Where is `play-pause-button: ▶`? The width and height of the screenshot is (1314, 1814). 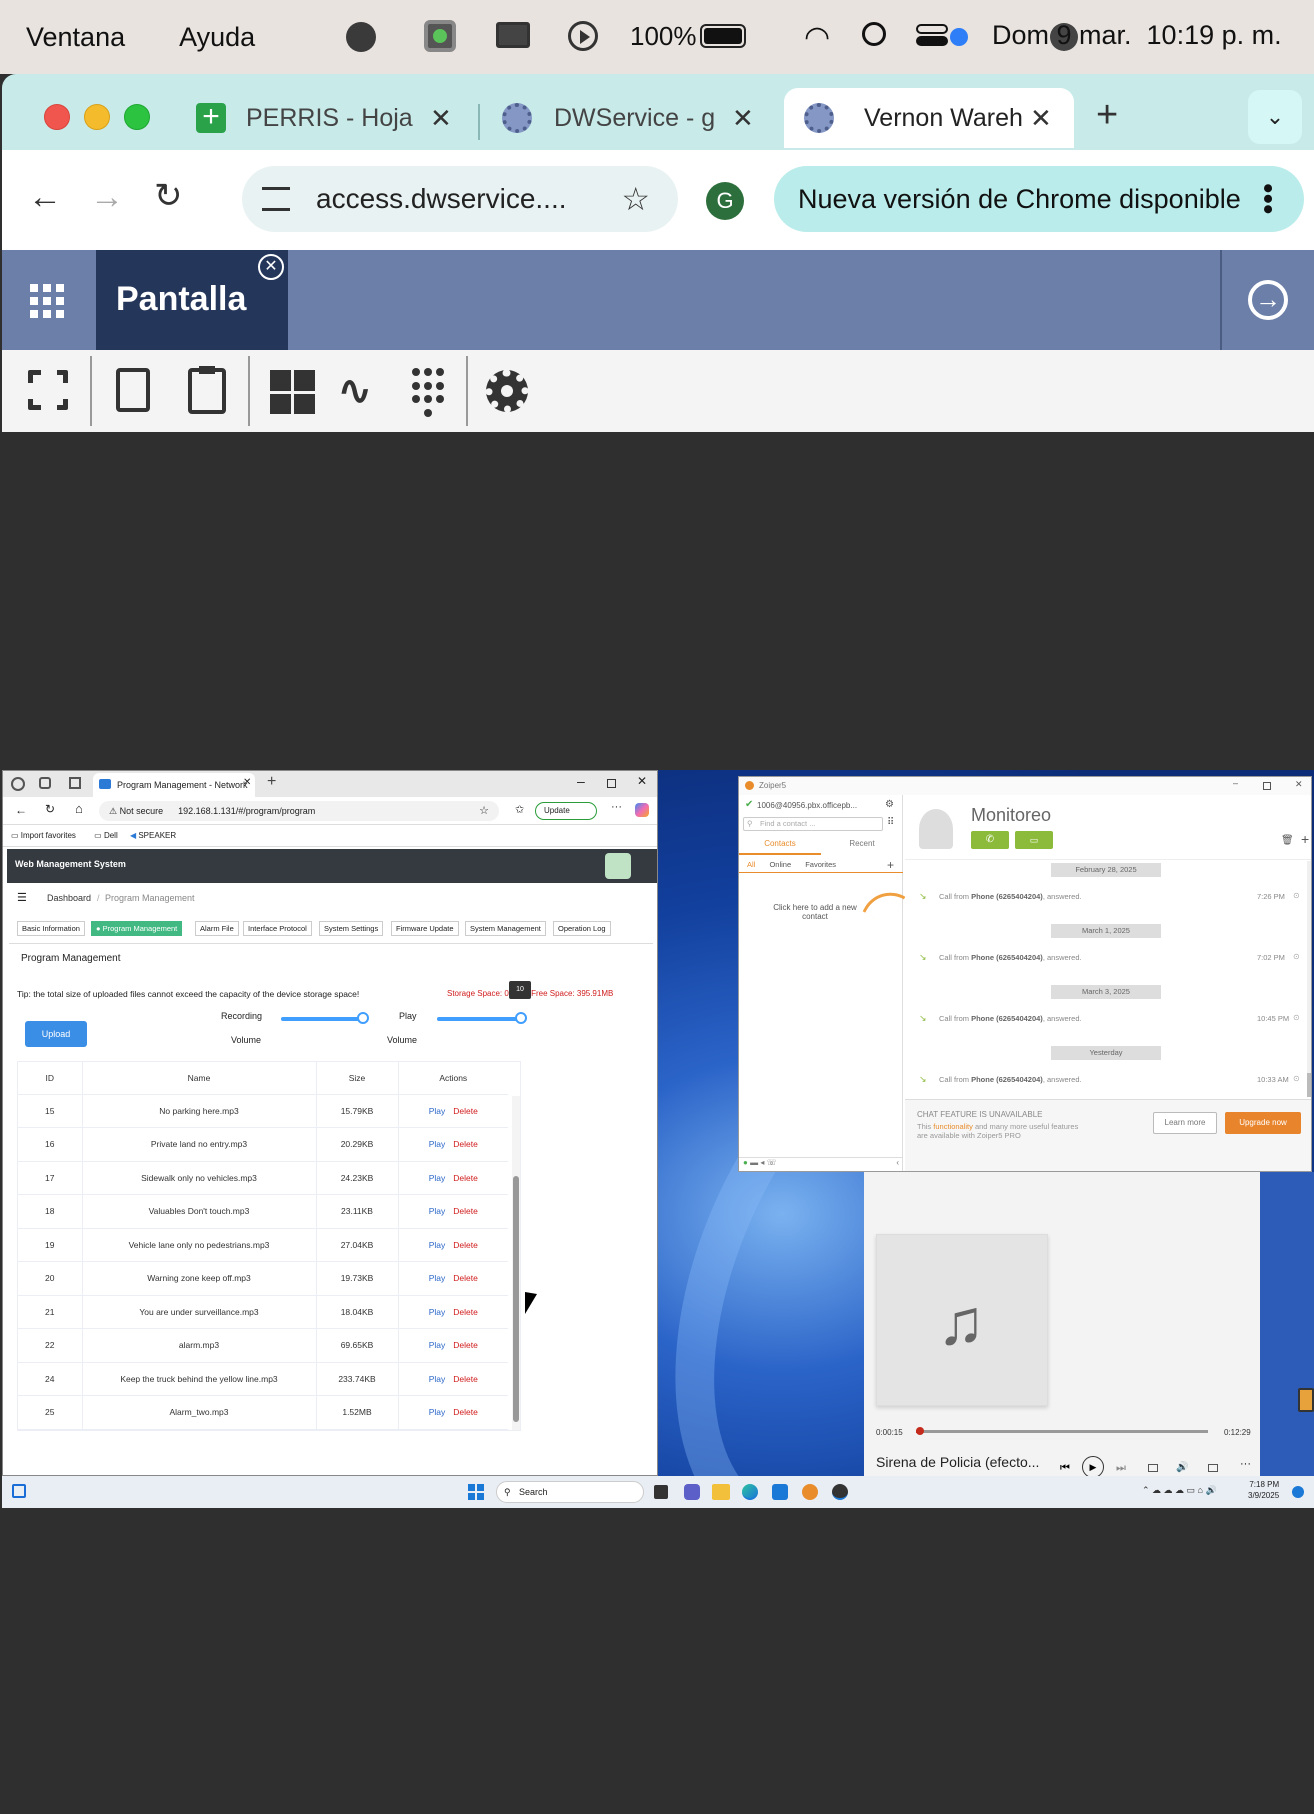
play-pause-button: ▶ is located at coordinates (1093, 1466).